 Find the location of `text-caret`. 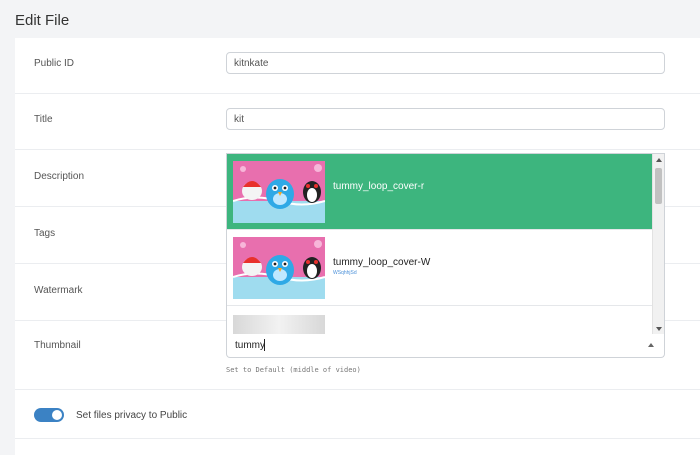

text-caret is located at coordinates (264, 345).